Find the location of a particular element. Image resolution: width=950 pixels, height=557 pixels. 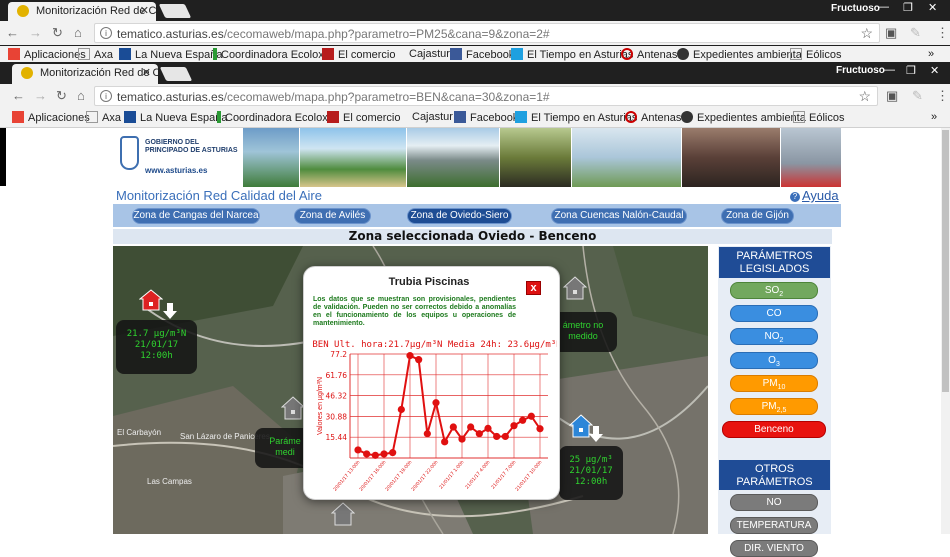

param-so2-button: SO2 is located at coordinates (774, 290).